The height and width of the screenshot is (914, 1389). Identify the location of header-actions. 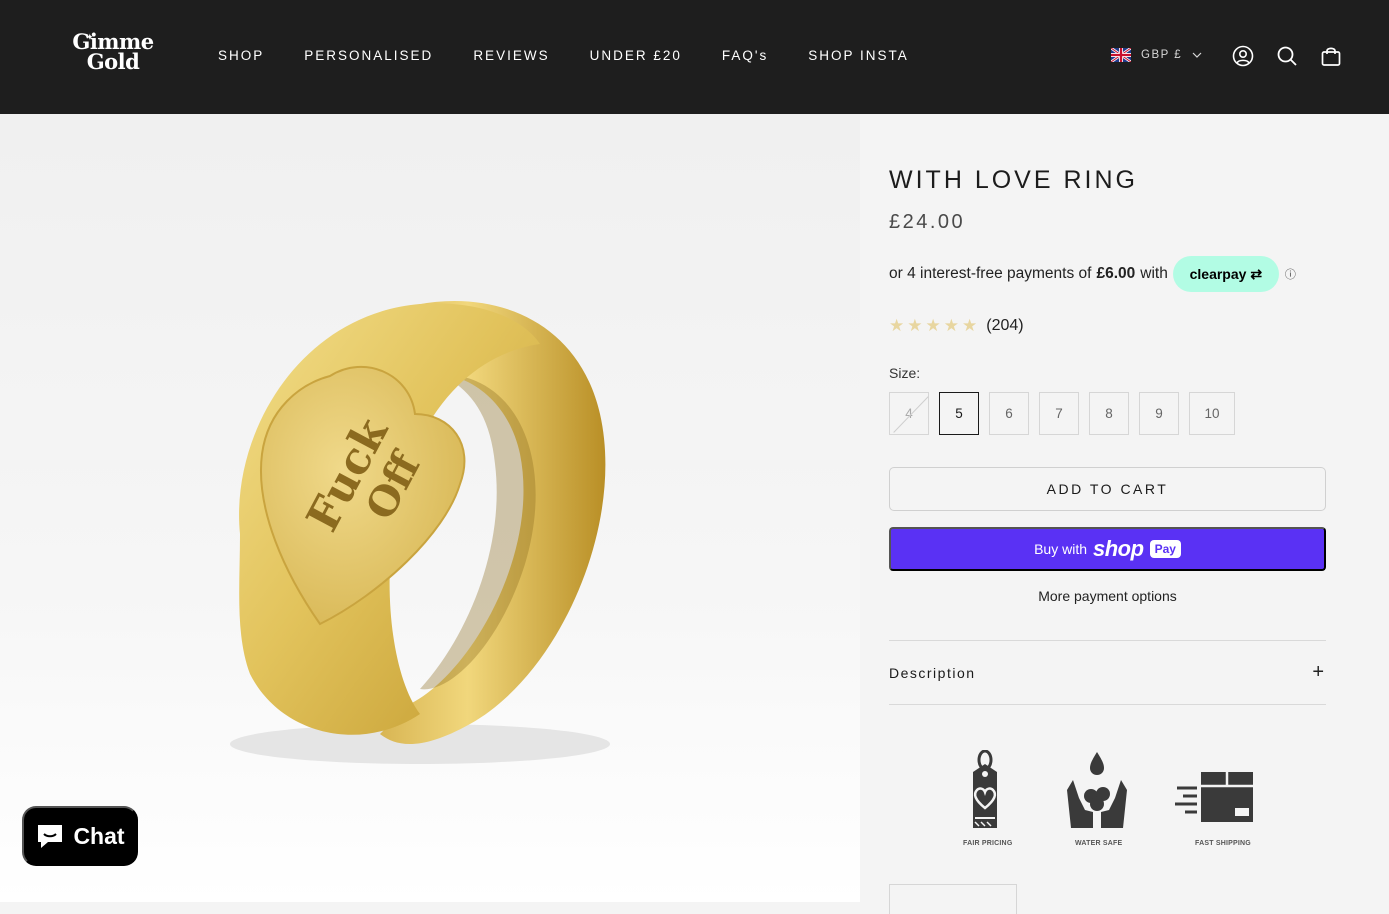
(1287, 56).